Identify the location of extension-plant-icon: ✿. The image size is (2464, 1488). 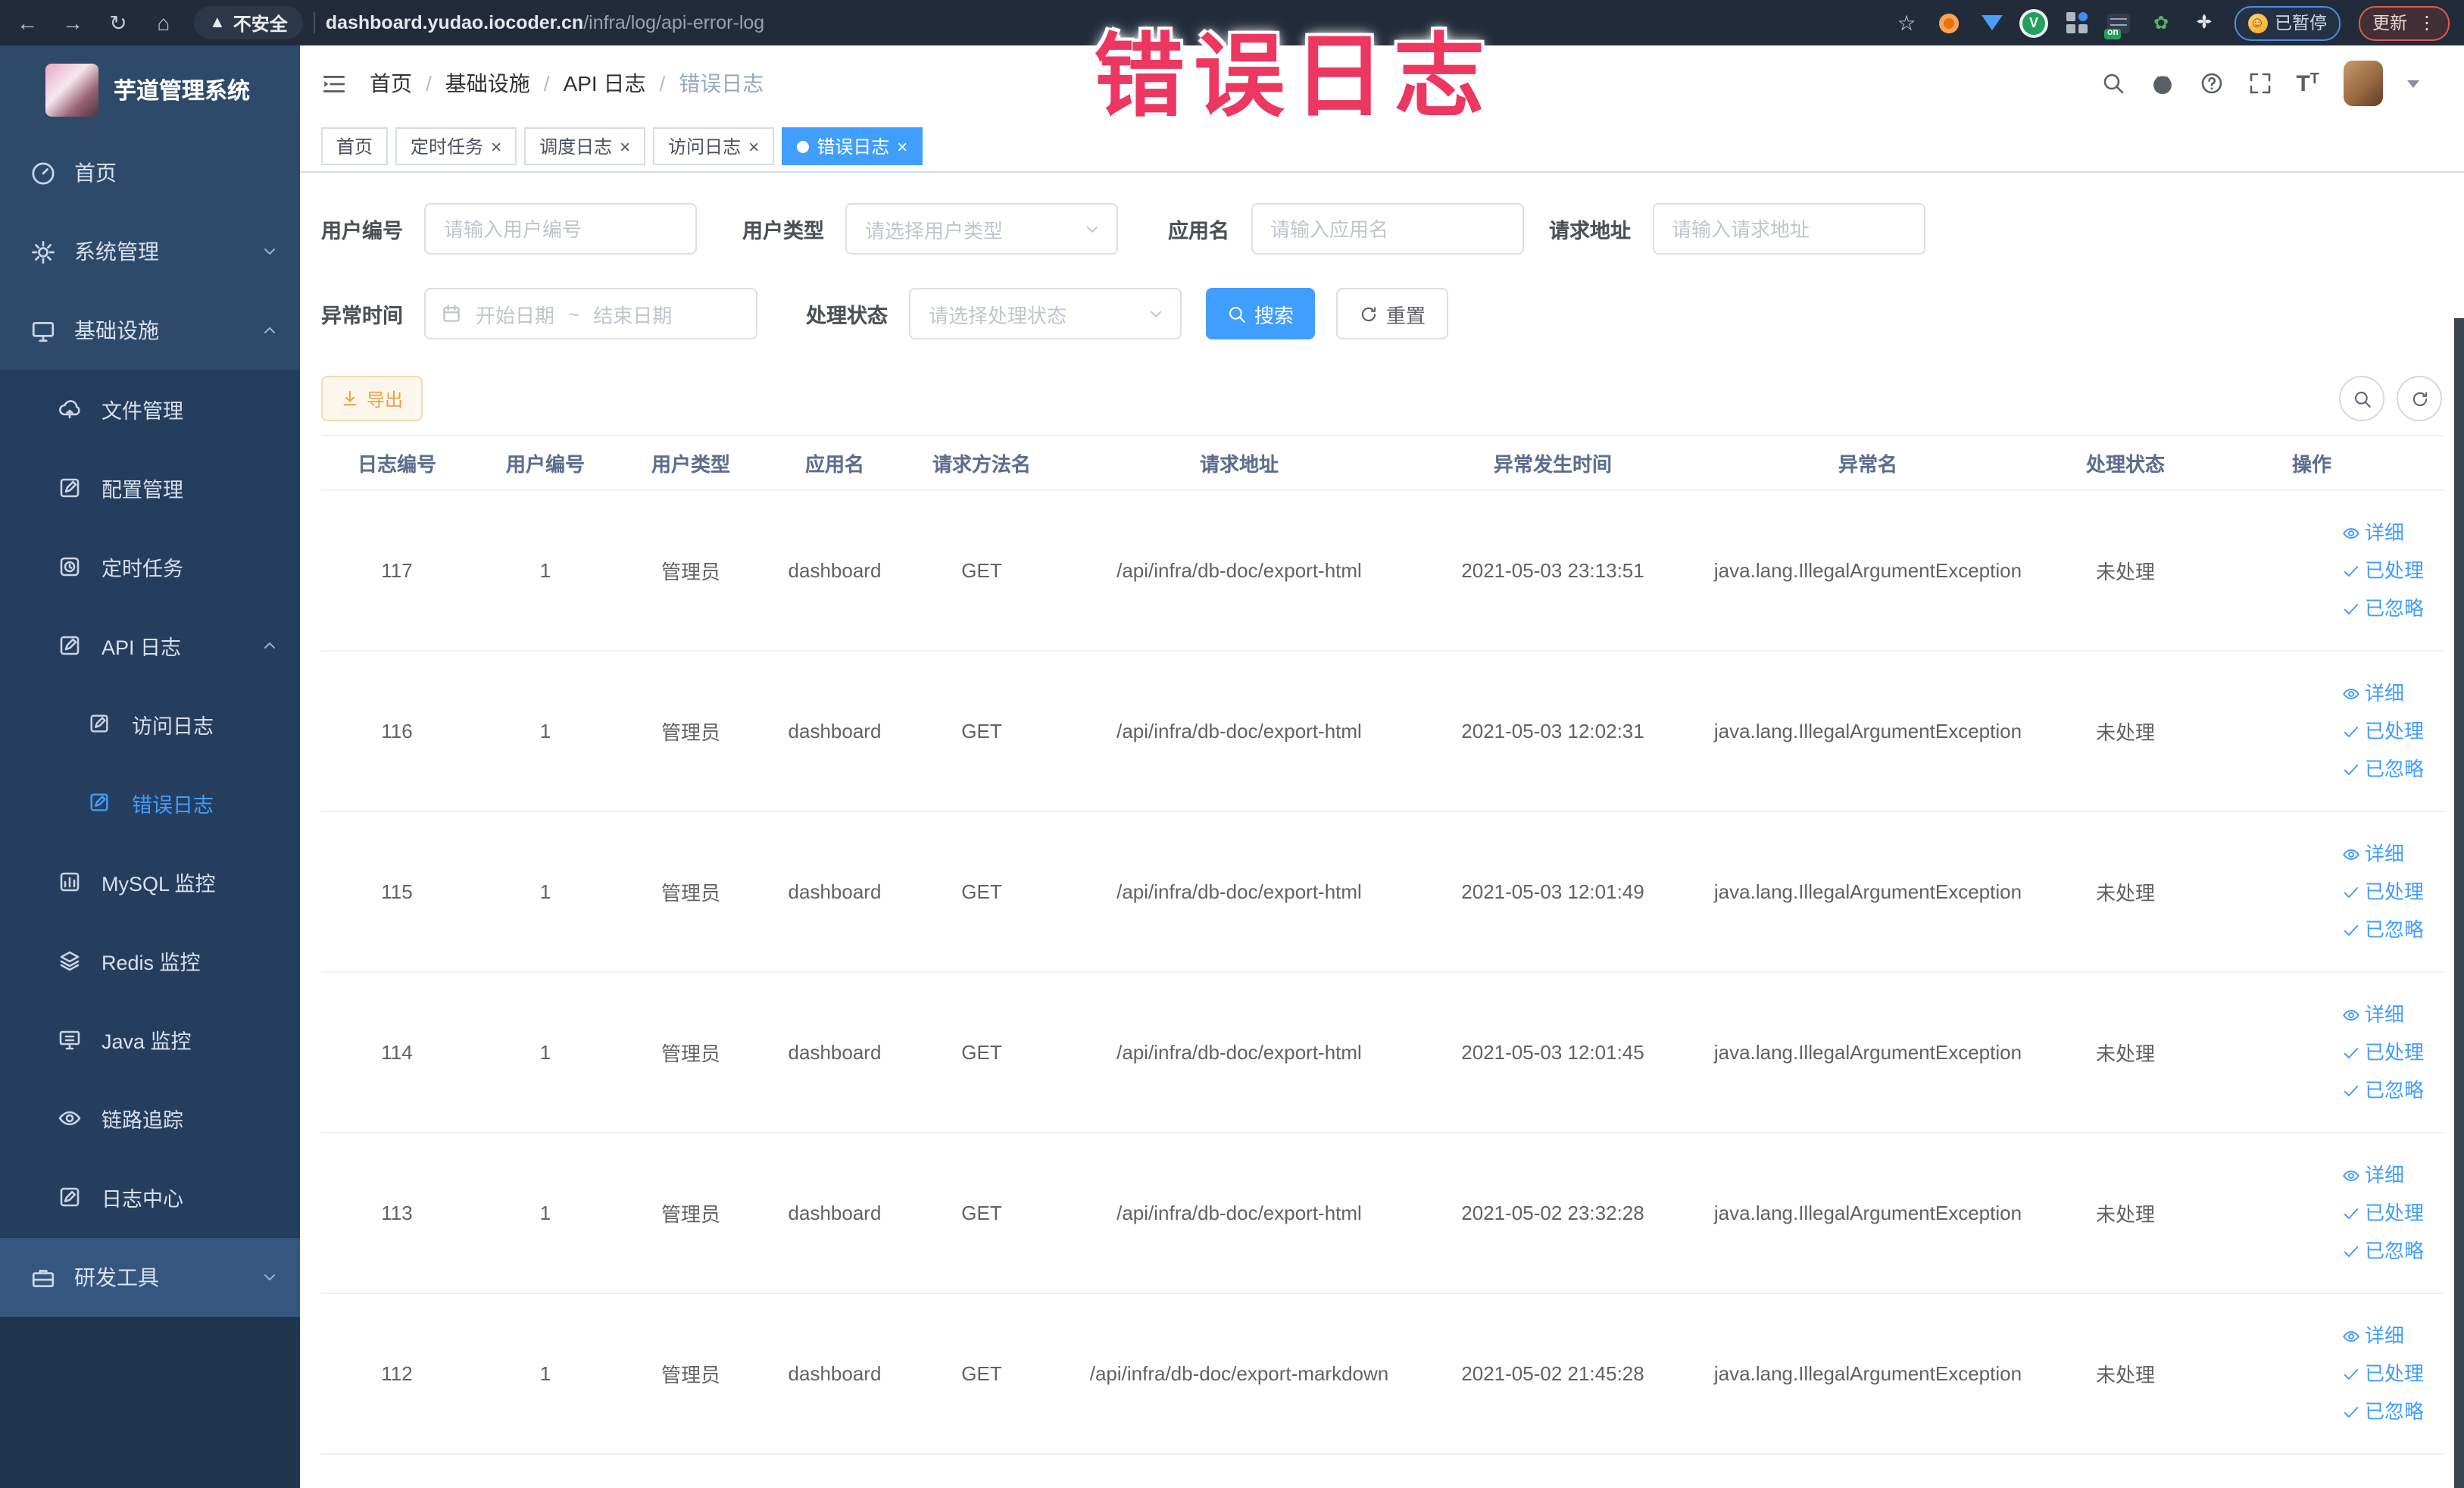
(2161, 23).